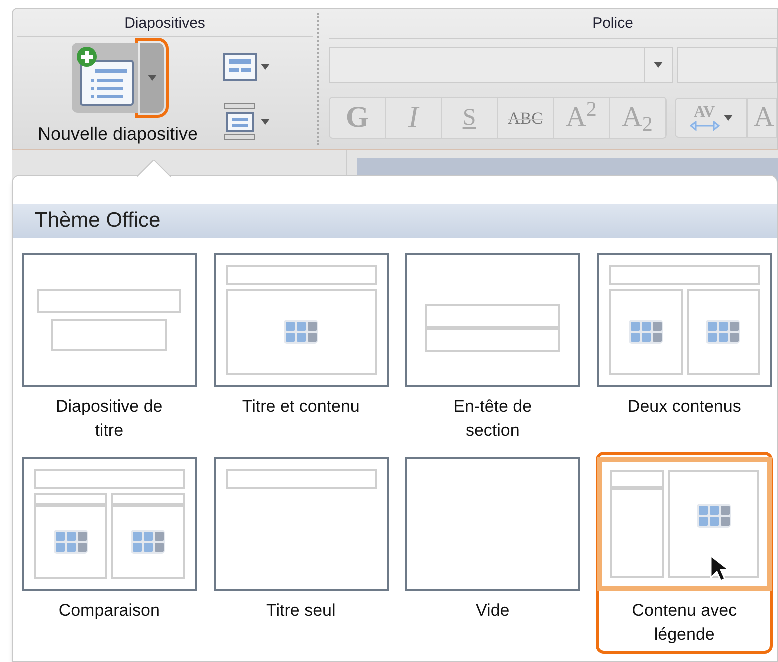 Image resolution: width=778 pixels, height=662 pixels. I want to click on gallery-header: Thème Office, so click(395, 221).